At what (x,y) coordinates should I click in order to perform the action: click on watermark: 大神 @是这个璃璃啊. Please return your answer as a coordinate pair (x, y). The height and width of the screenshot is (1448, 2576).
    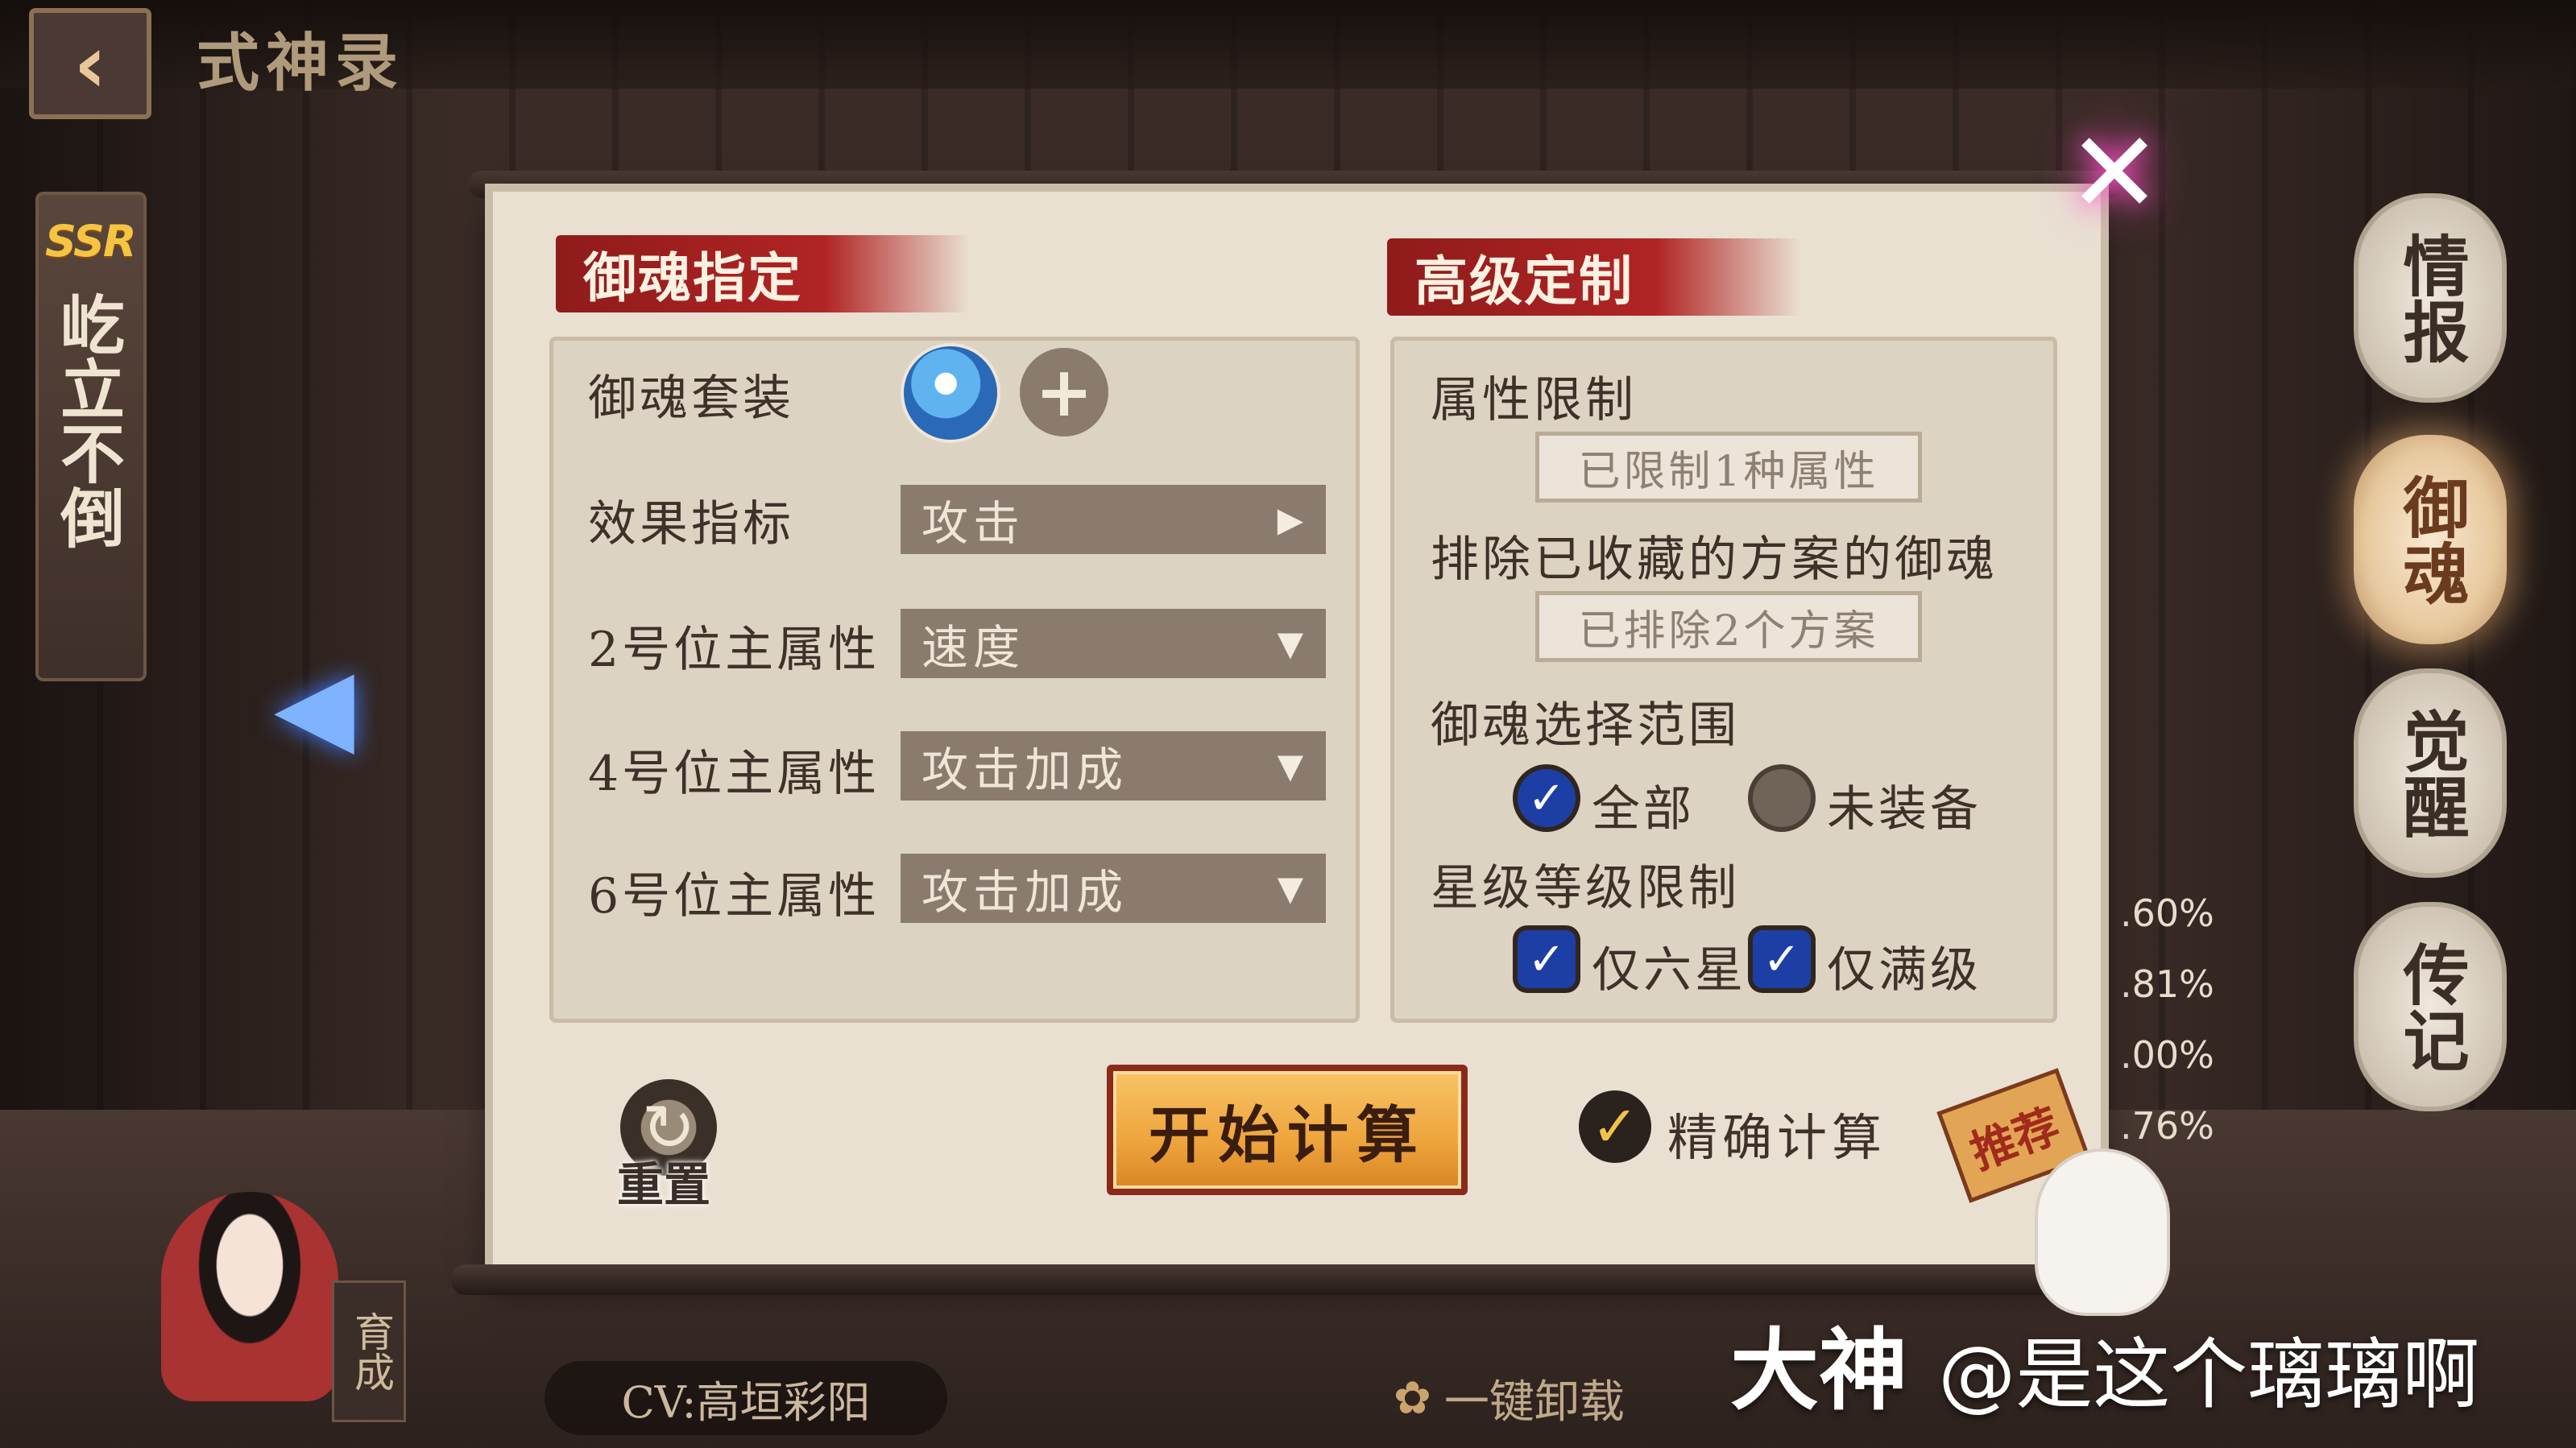
    Looking at the image, I should click on (2104, 1362).